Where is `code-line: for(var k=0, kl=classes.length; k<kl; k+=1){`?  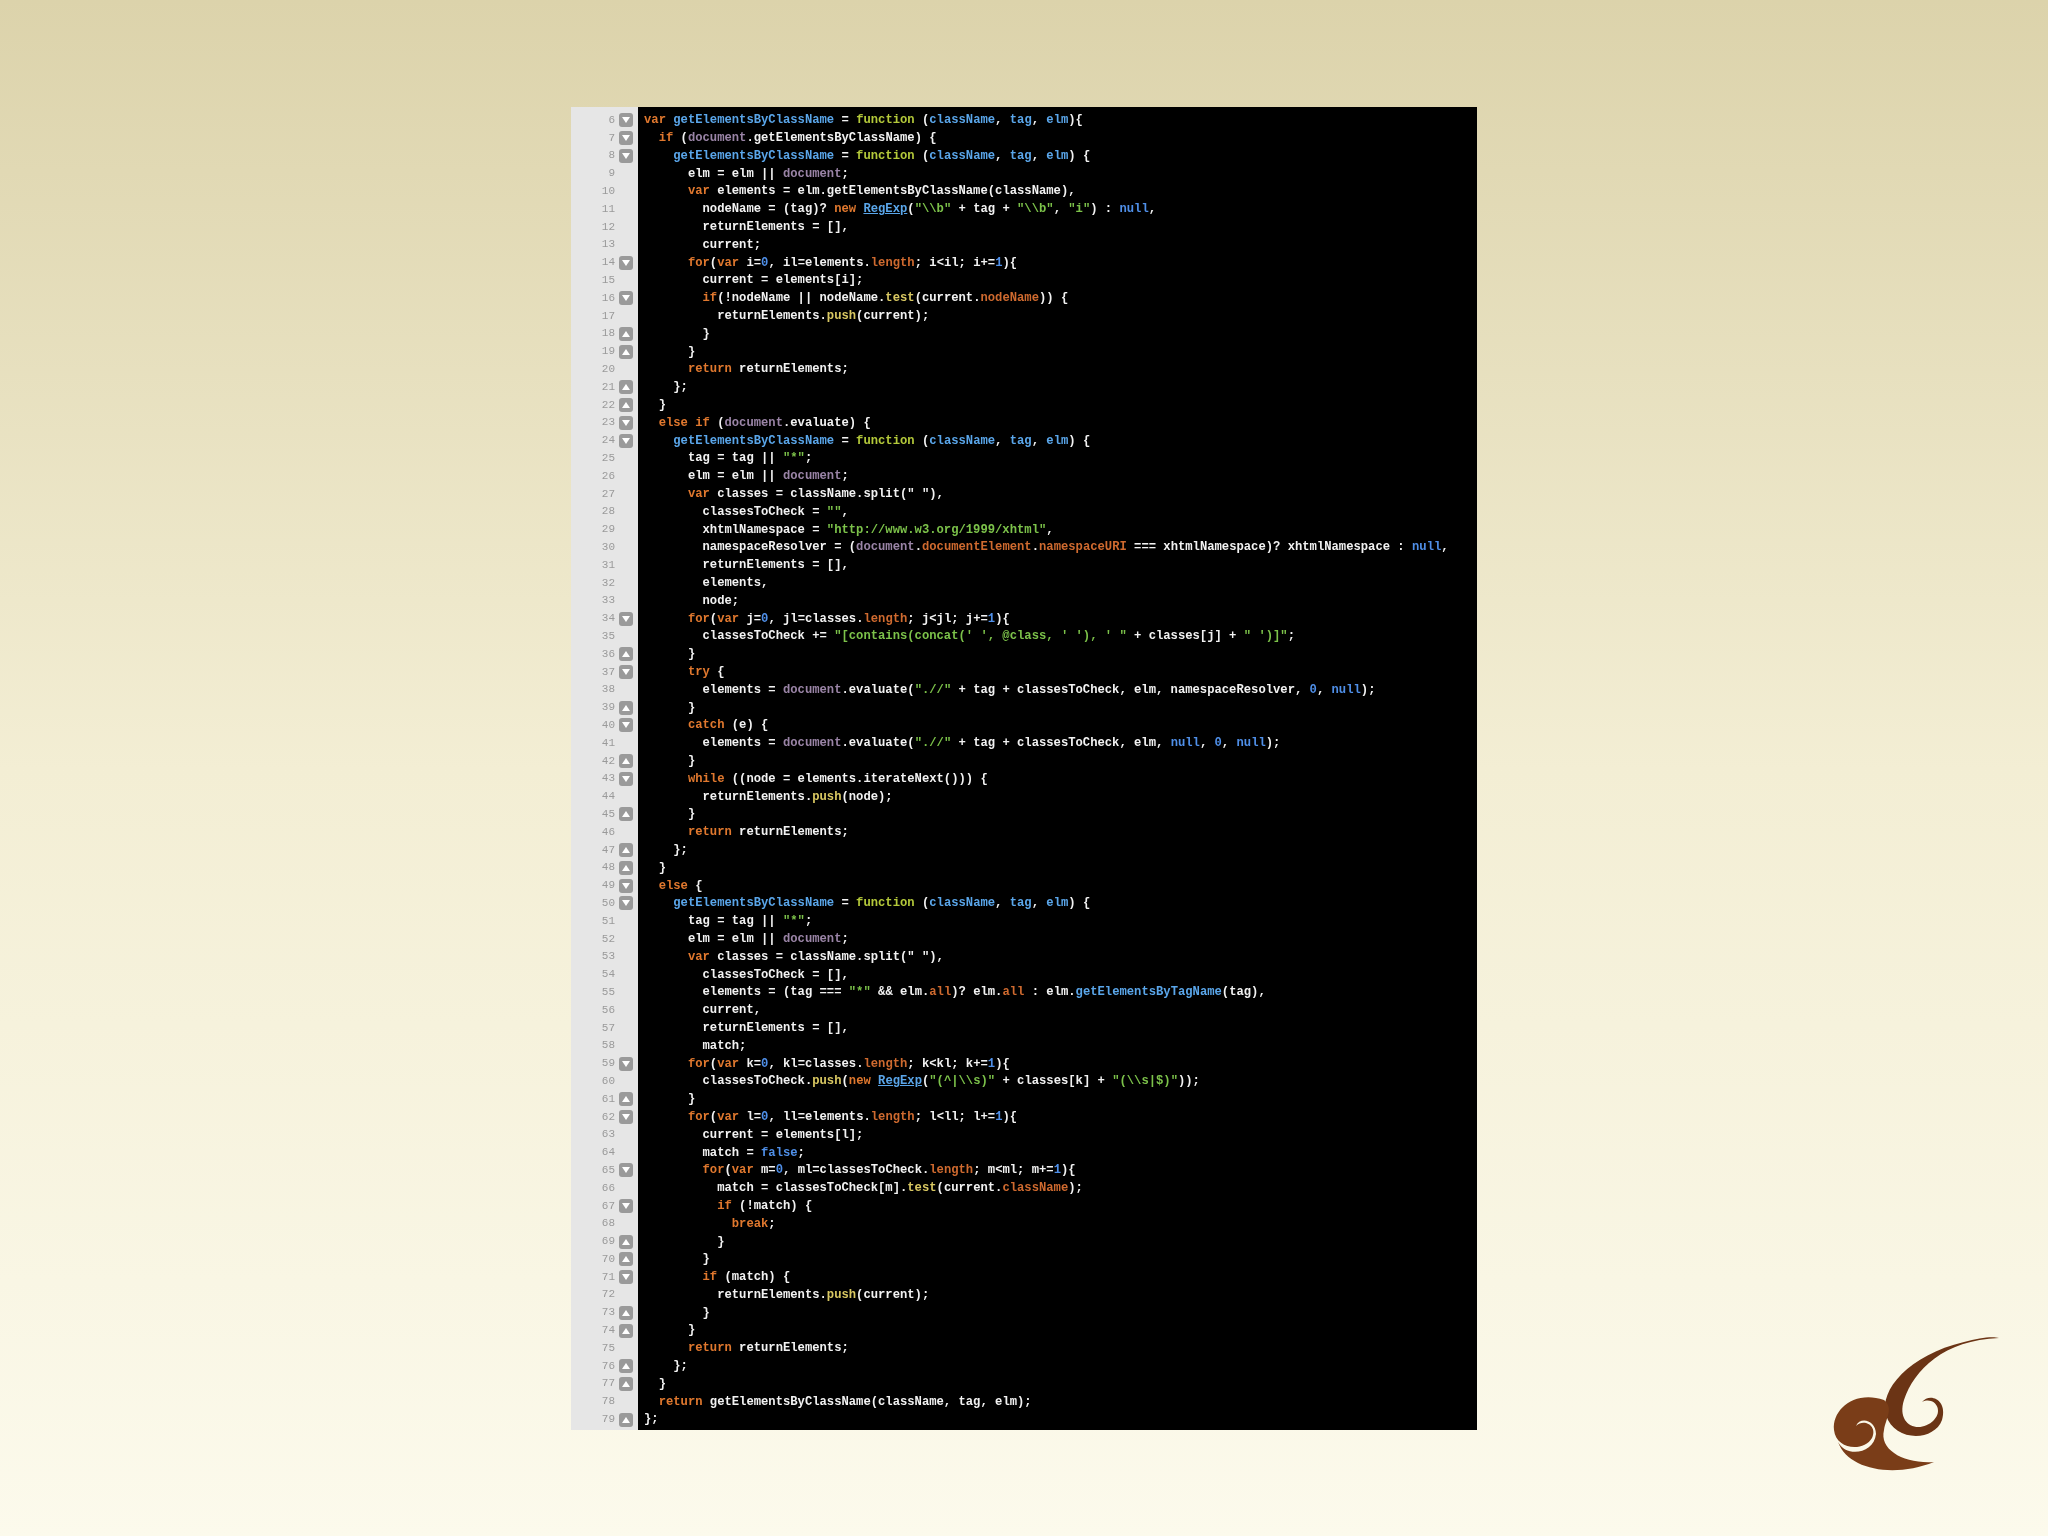
code-line: for(var k=0, kl=classes.length; k<kl; k+=1){ is located at coordinates (848, 1063).